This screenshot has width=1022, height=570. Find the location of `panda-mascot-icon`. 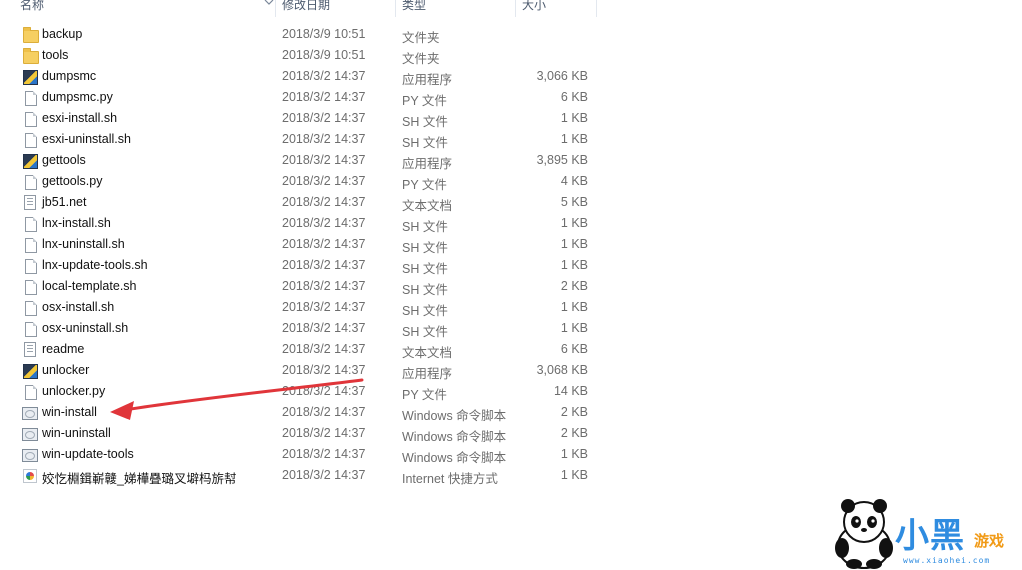

panda-mascot-icon is located at coordinates (864, 534).